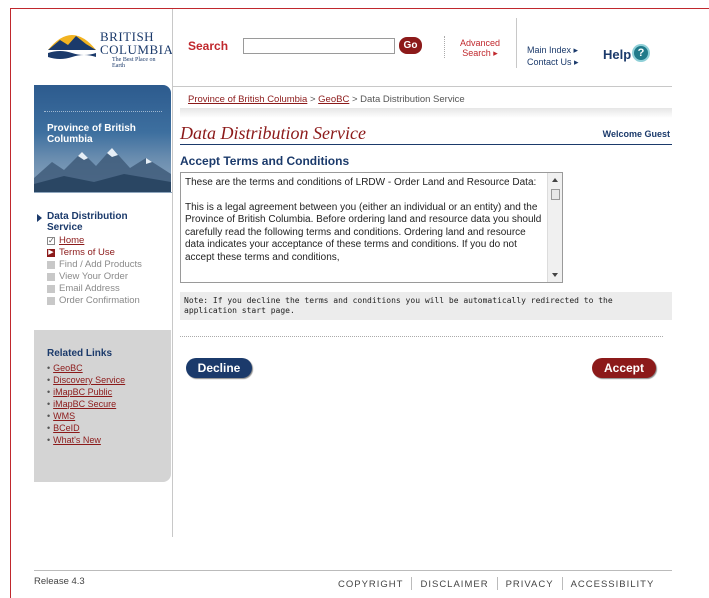 The image size is (709, 598). What do you see at coordinates (86, 428) in the screenshot?
I see `list-item: • BCeID` at bounding box center [86, 428].